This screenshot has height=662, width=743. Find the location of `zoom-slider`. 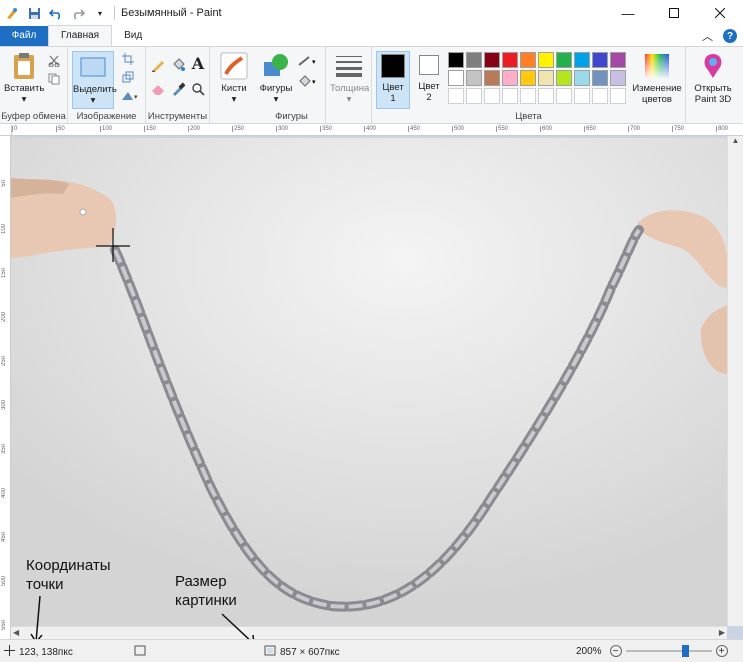

zoom-slider is located at coordinates (668, 651).